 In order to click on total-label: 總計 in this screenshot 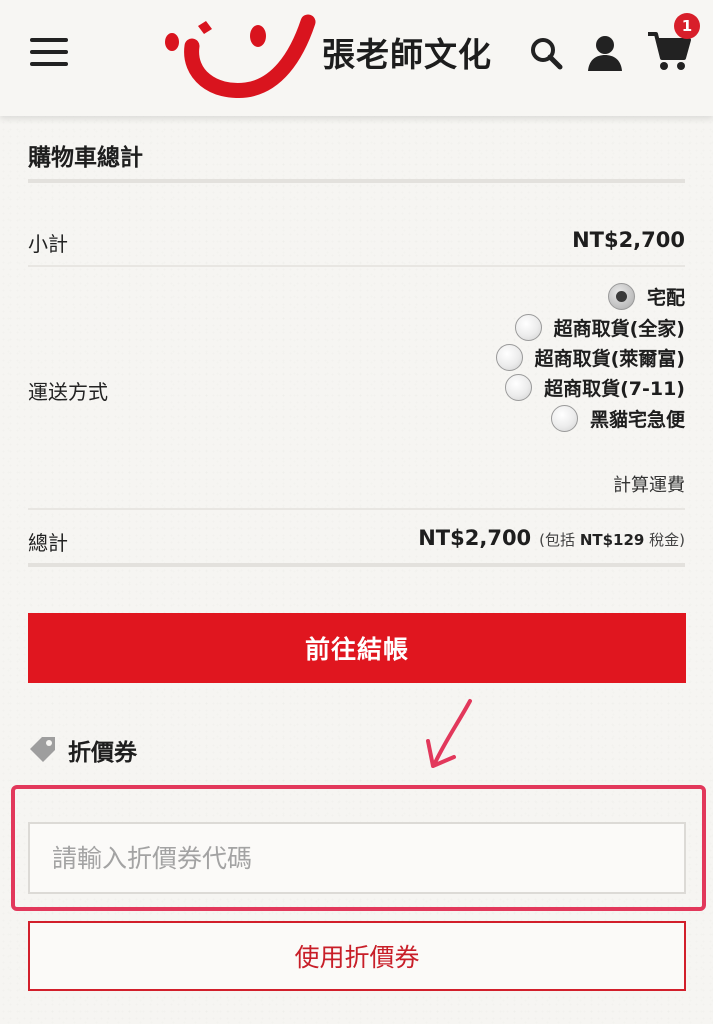, I will do `click(48, 543)`.